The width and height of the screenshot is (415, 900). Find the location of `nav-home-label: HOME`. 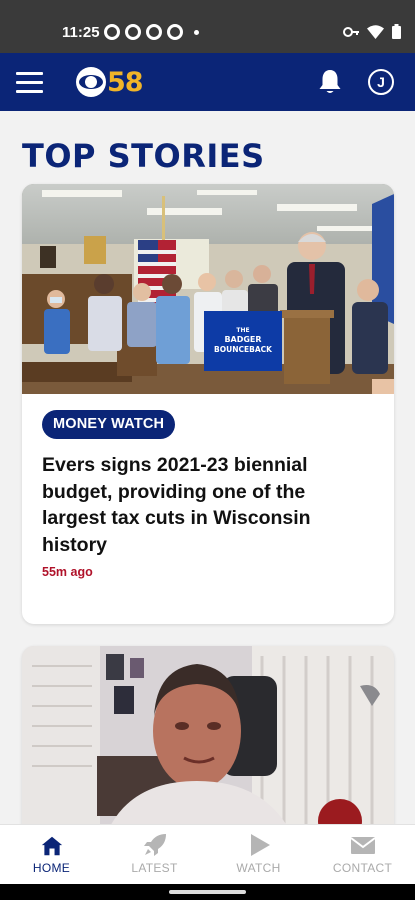

nav-home-label: HOME is located at coordinates (51, 868).